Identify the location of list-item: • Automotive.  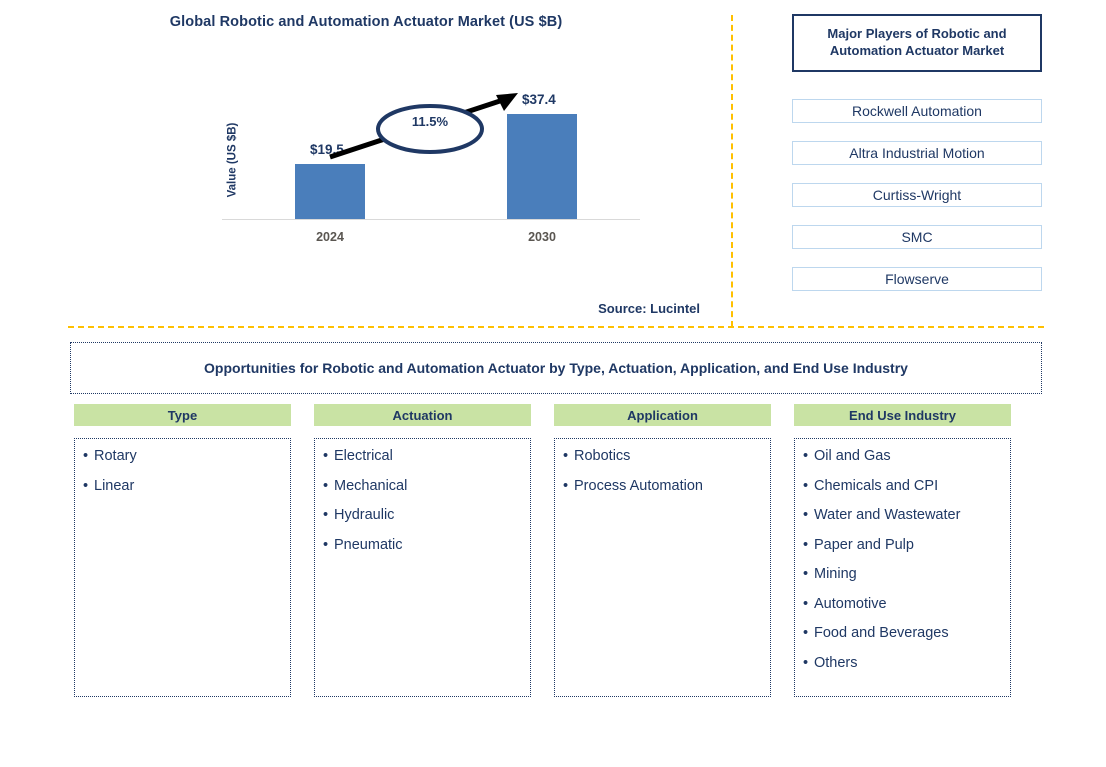
(902, 603).